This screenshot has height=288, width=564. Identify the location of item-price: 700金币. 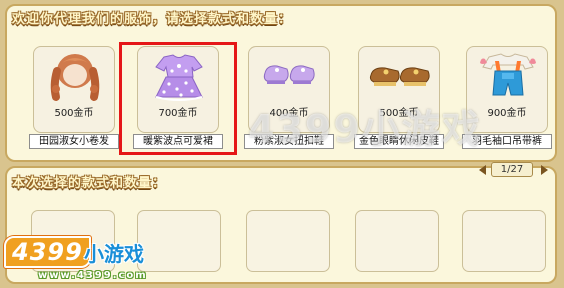
(178, 113).